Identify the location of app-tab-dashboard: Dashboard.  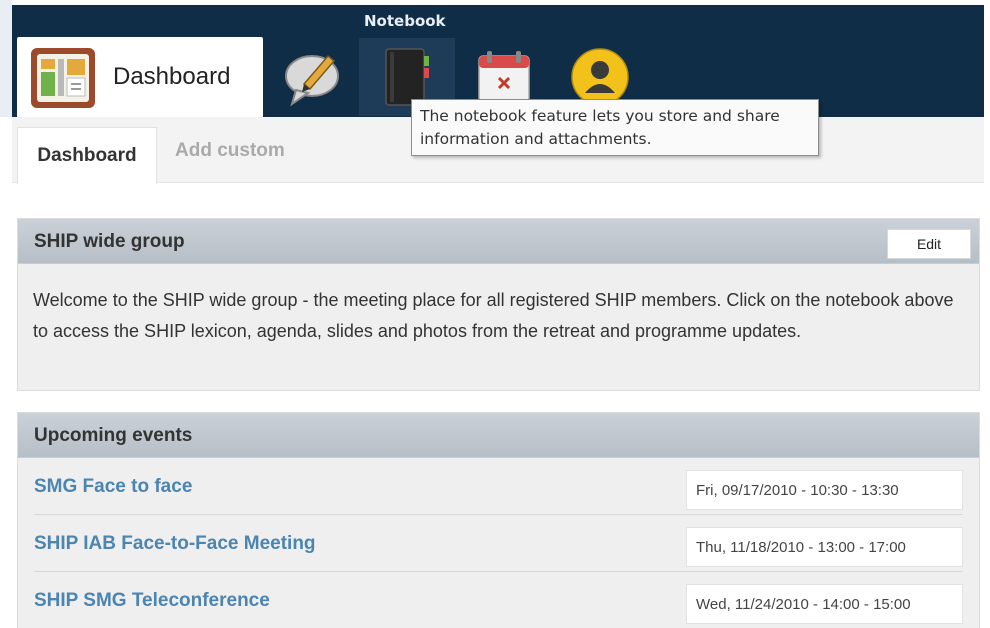
(140, 78).